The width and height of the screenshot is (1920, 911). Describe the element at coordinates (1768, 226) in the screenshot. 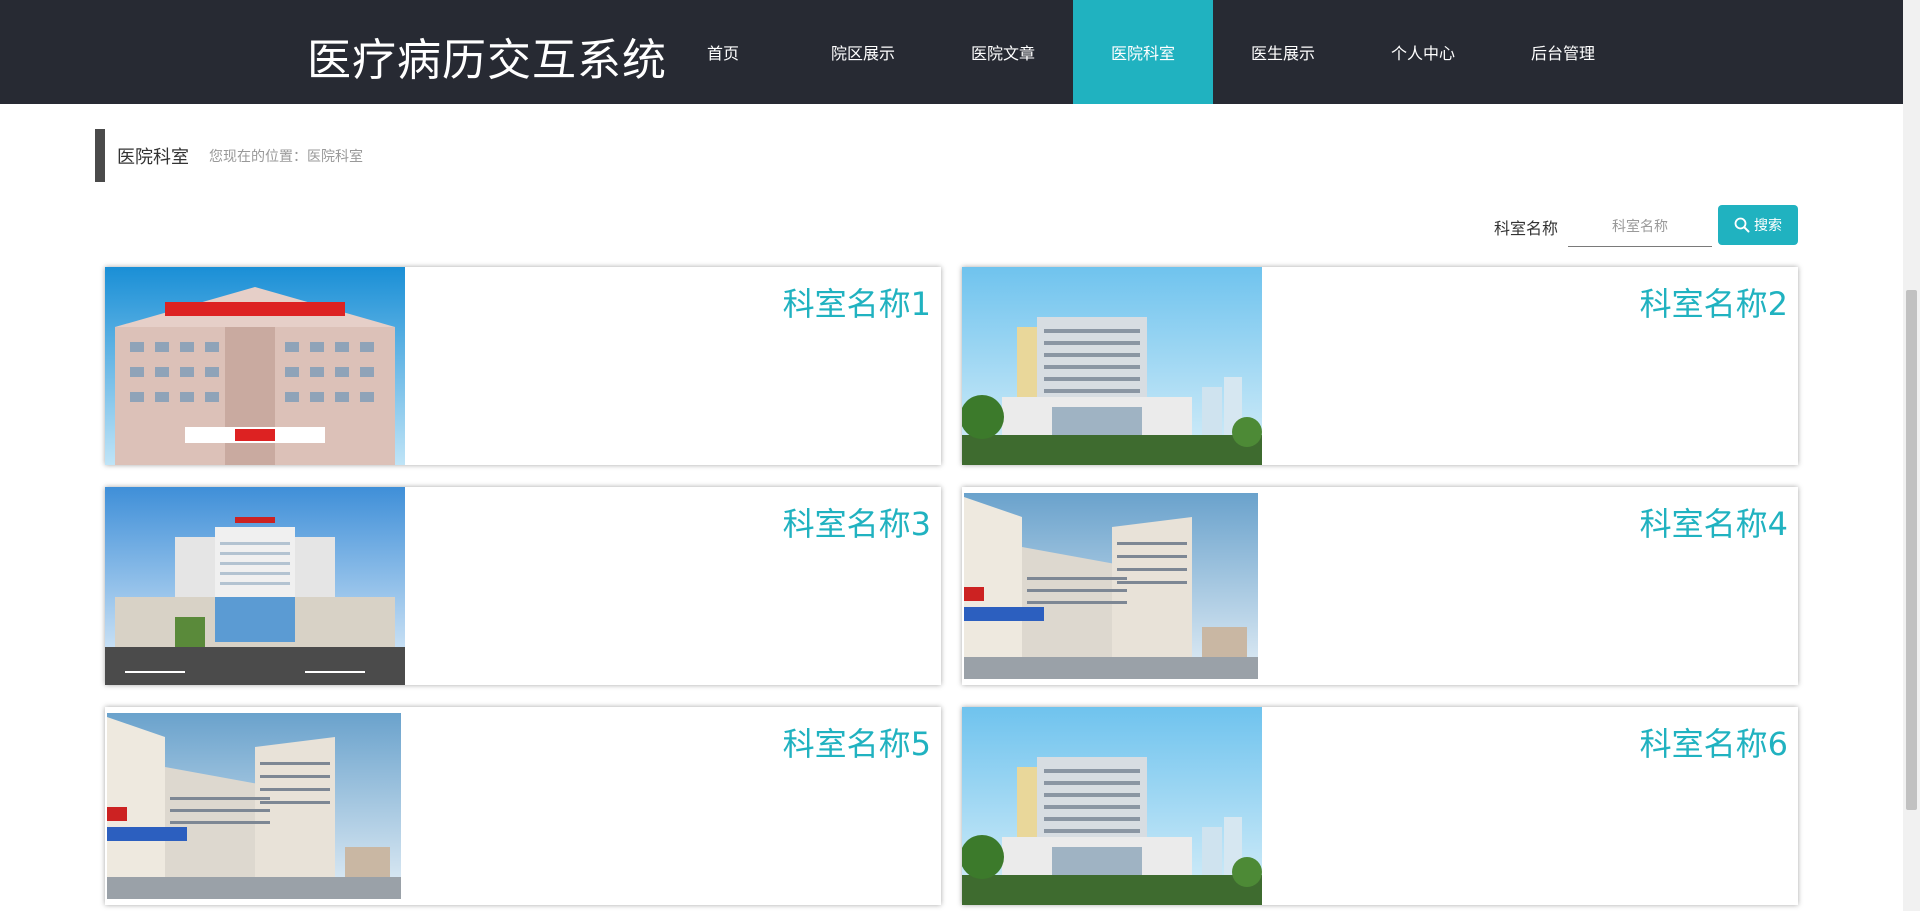

I see `search-button-label: 搜索` at that location.